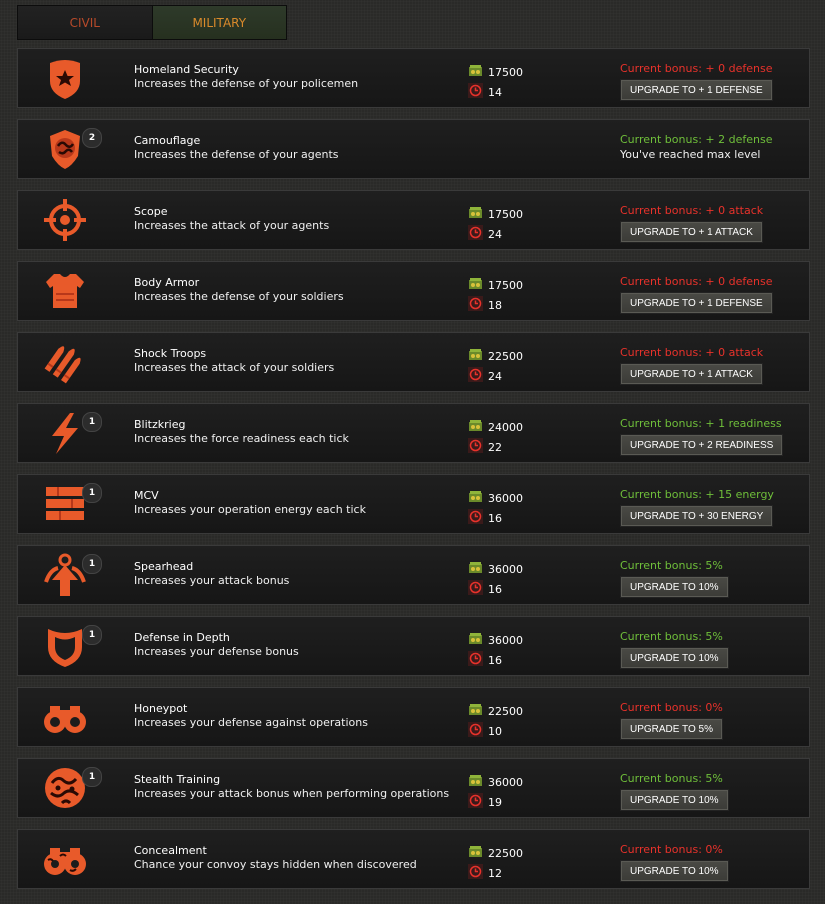 This screenshot has width=825, height=904. I want to click on duration: 18, so click(485, 305).